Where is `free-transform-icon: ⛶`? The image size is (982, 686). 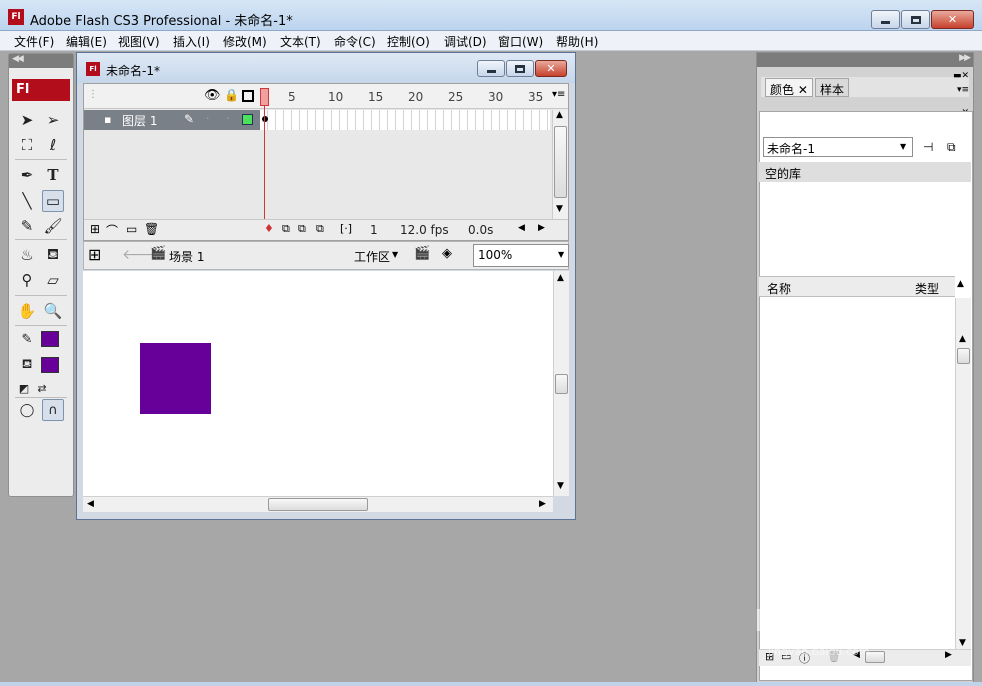 free-transform-icon: ⛶ is located at coordinates (27, 145).